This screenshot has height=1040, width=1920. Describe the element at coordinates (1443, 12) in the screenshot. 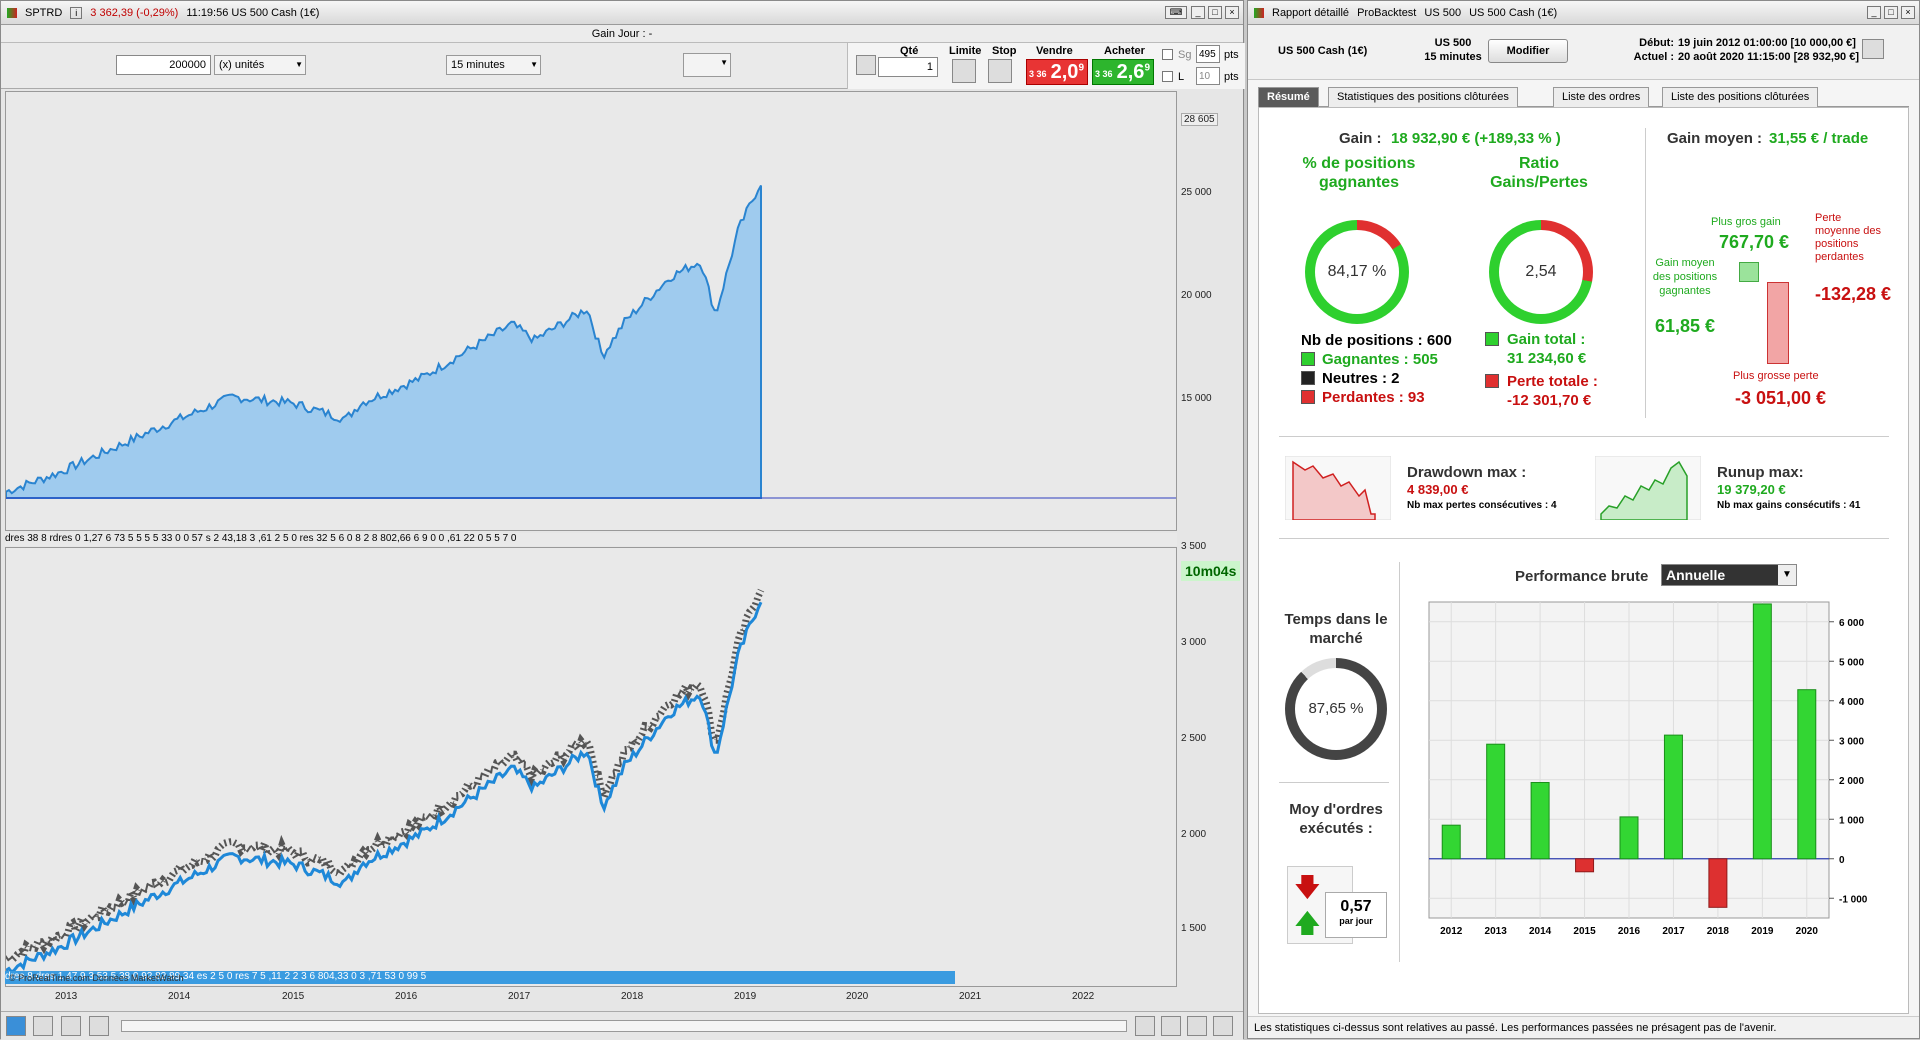

I see `report-title-part: US 500` at that location.